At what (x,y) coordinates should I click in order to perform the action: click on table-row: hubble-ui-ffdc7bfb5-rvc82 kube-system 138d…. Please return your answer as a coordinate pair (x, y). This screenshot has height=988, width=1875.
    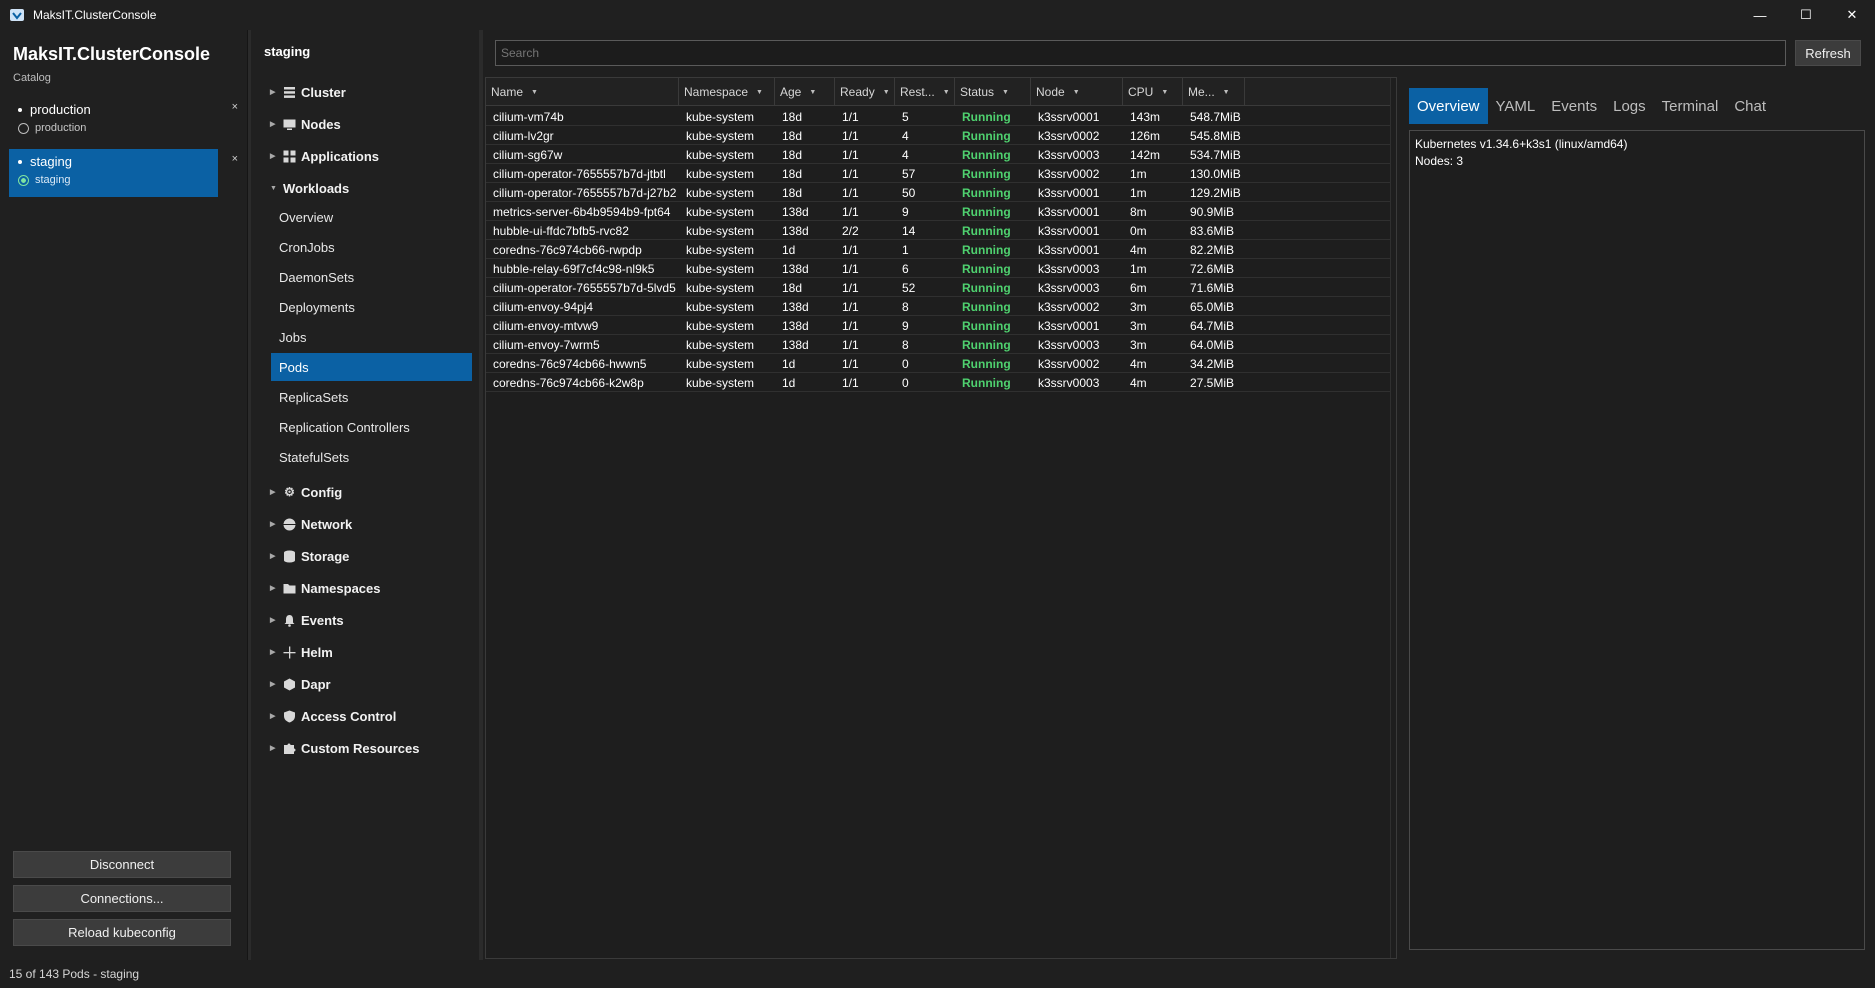
    Looking at the image, I should click on (941, 230).